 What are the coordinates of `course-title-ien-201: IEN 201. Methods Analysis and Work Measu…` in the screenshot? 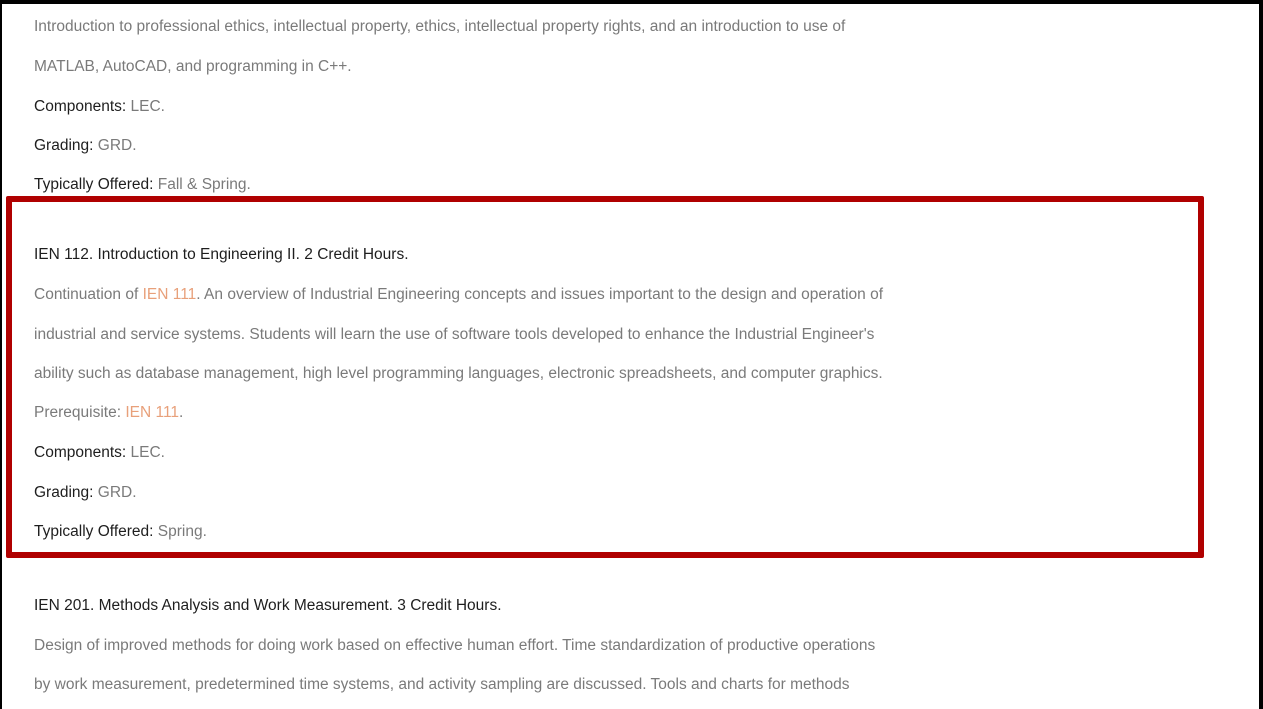 It's located at (268, 605).